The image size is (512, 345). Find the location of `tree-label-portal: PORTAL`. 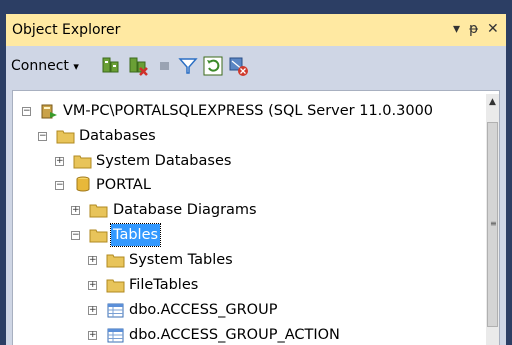

tree-label-portal: PORTAL is located at coordinates (123, 185).